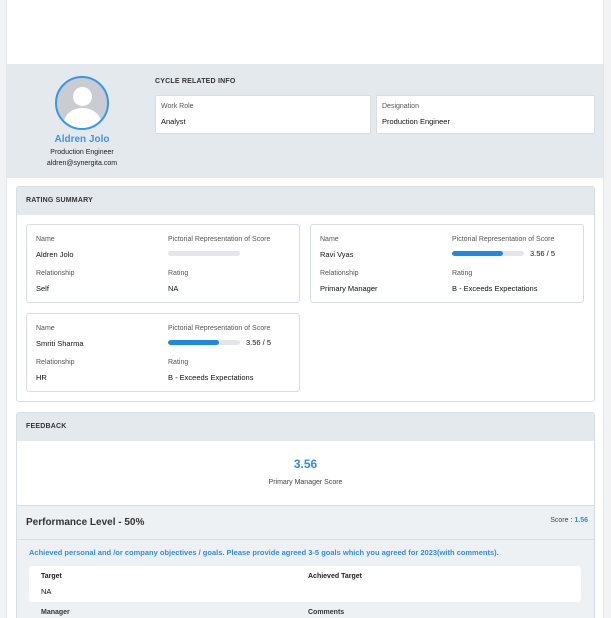  What do you see at coordinates (326, 612) in the screenshot?
I see `comments-label: Comments` at bounding box center [326, 612].